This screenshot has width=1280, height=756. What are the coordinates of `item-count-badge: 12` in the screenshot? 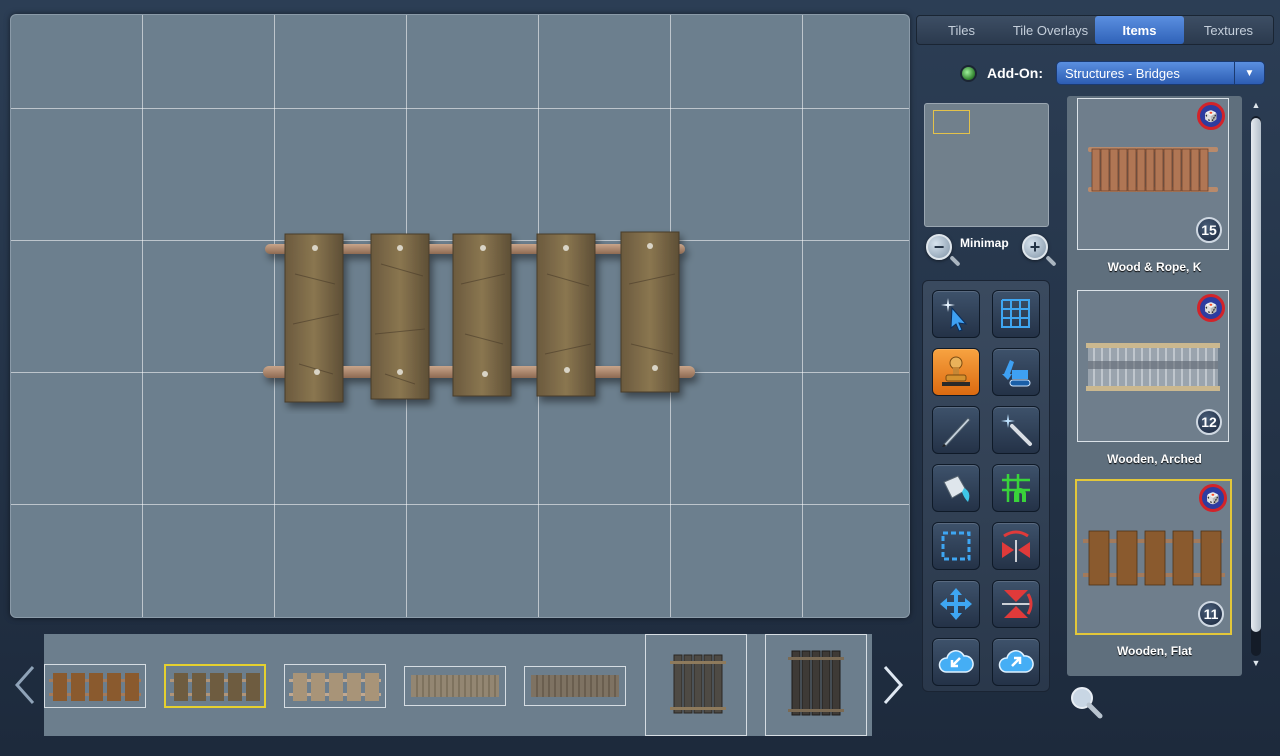 It's located at (1209, 422).